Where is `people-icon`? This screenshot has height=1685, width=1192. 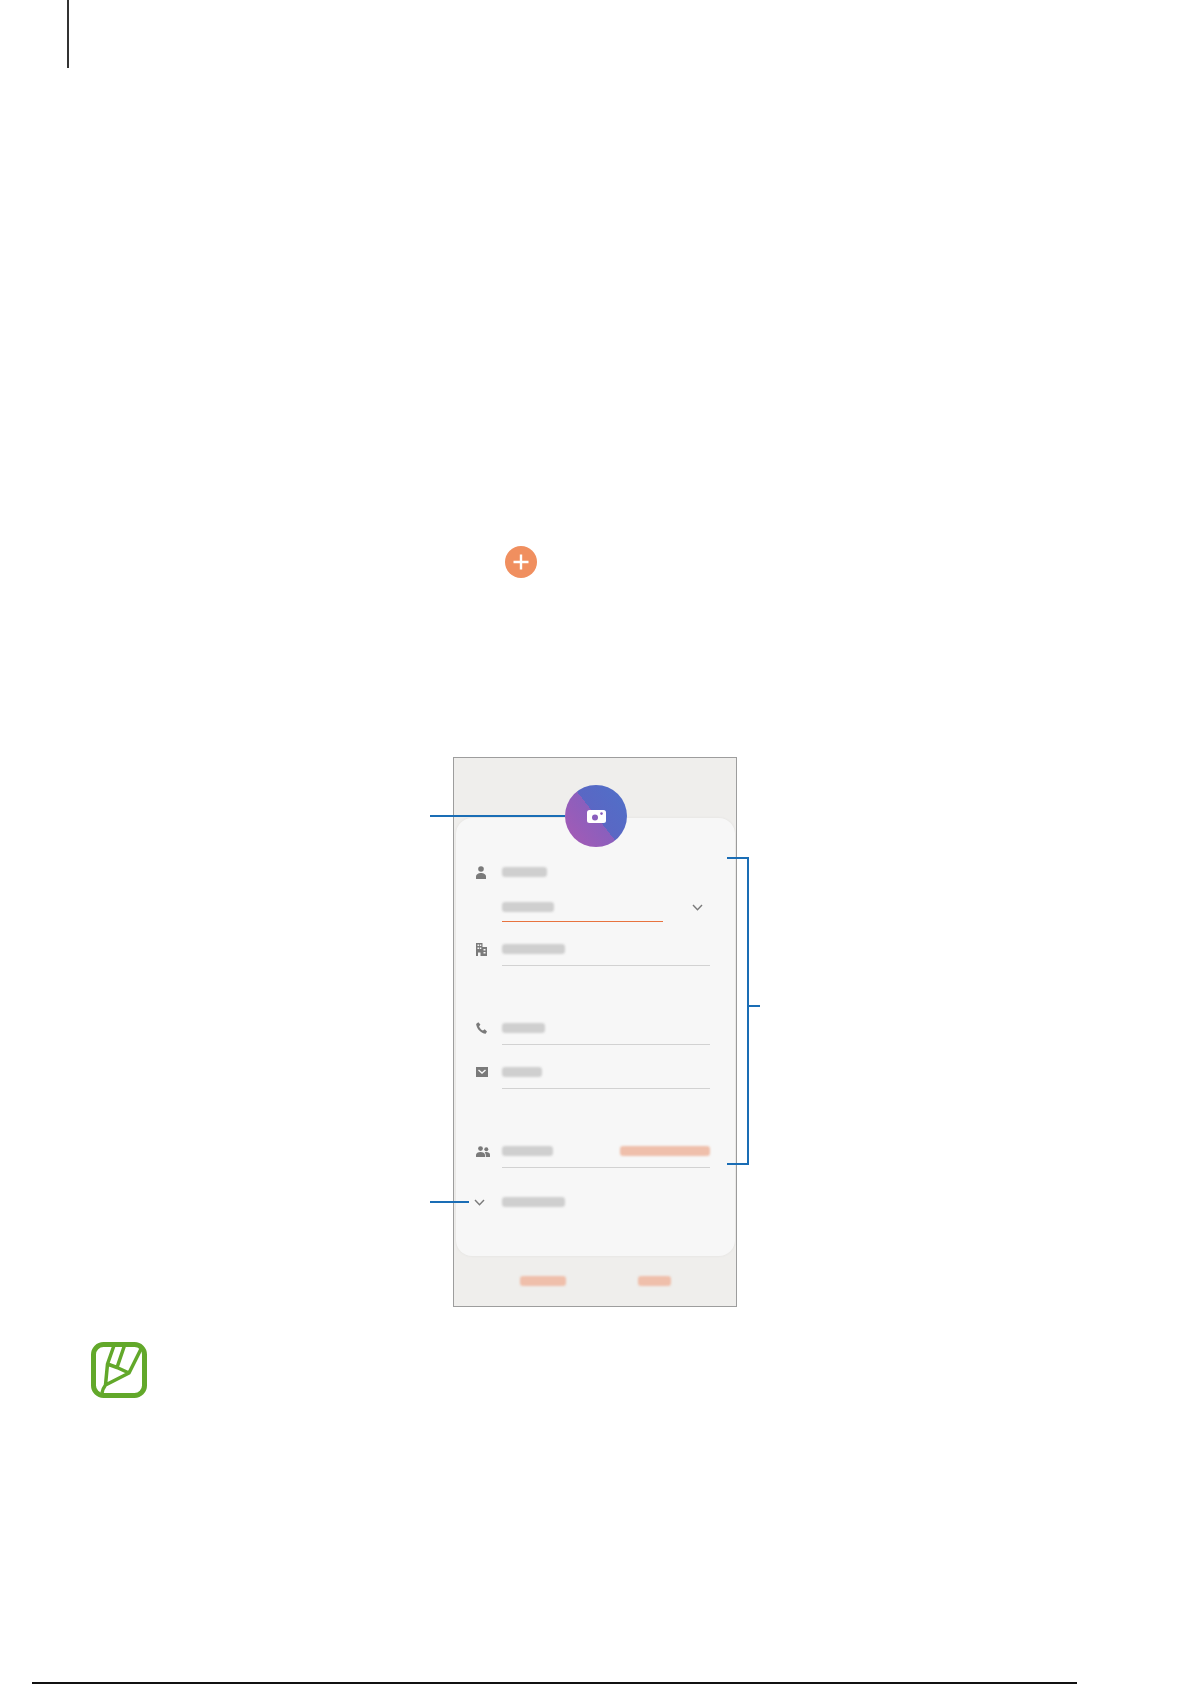 people-icon is located at coordinates (483, 1151).